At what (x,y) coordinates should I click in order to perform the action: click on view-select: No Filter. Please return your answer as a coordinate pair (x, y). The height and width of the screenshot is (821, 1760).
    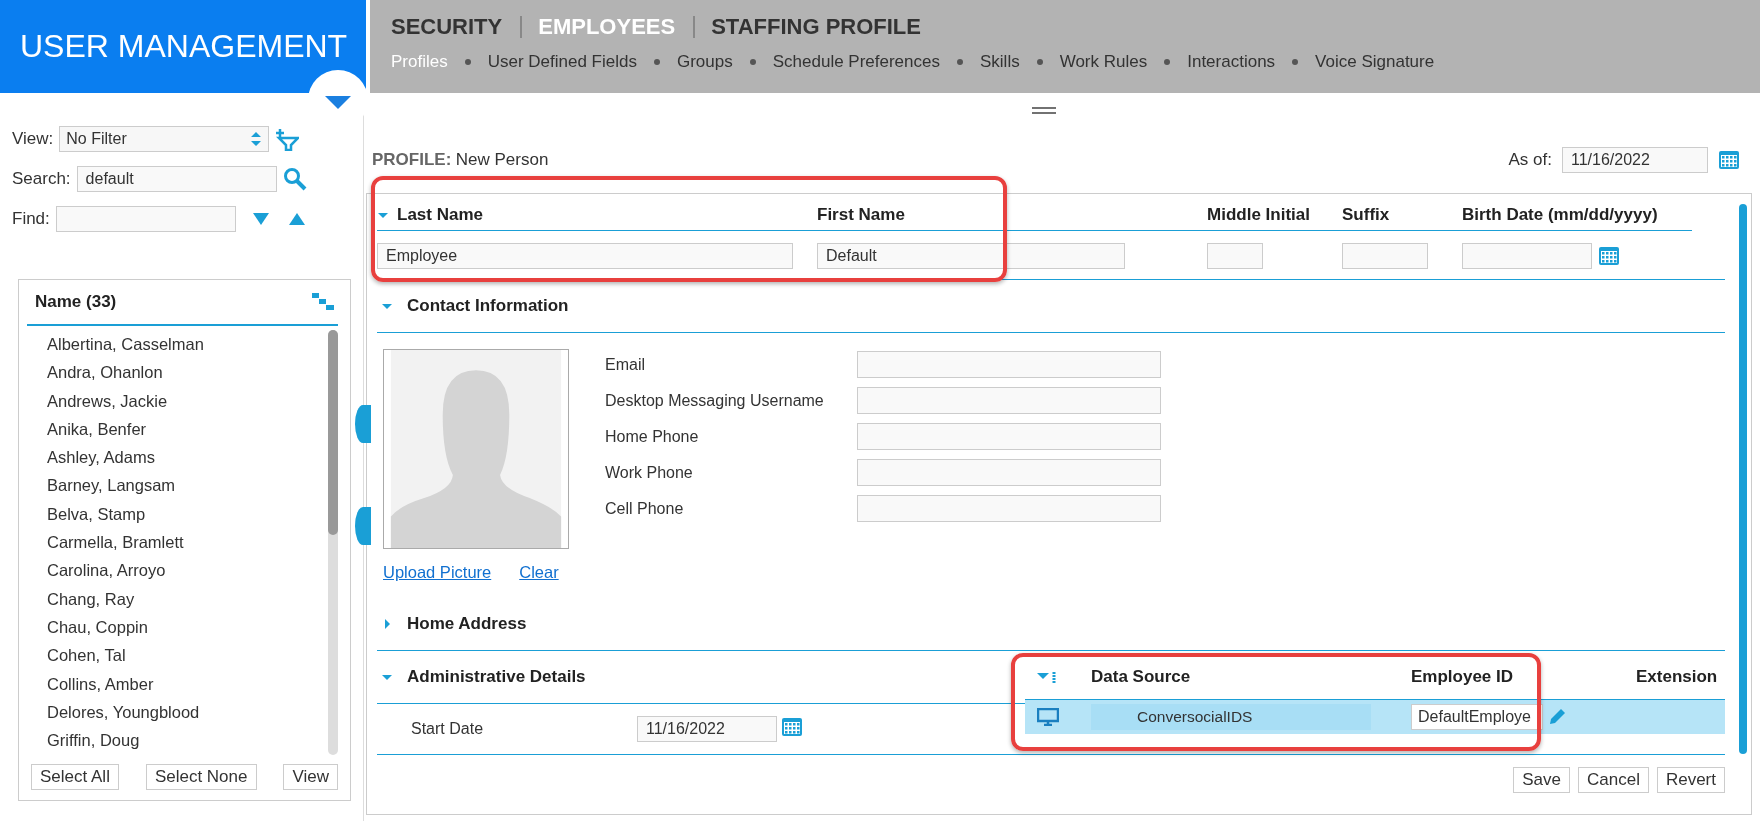
    Looking at the image, I should click on (164, 139).